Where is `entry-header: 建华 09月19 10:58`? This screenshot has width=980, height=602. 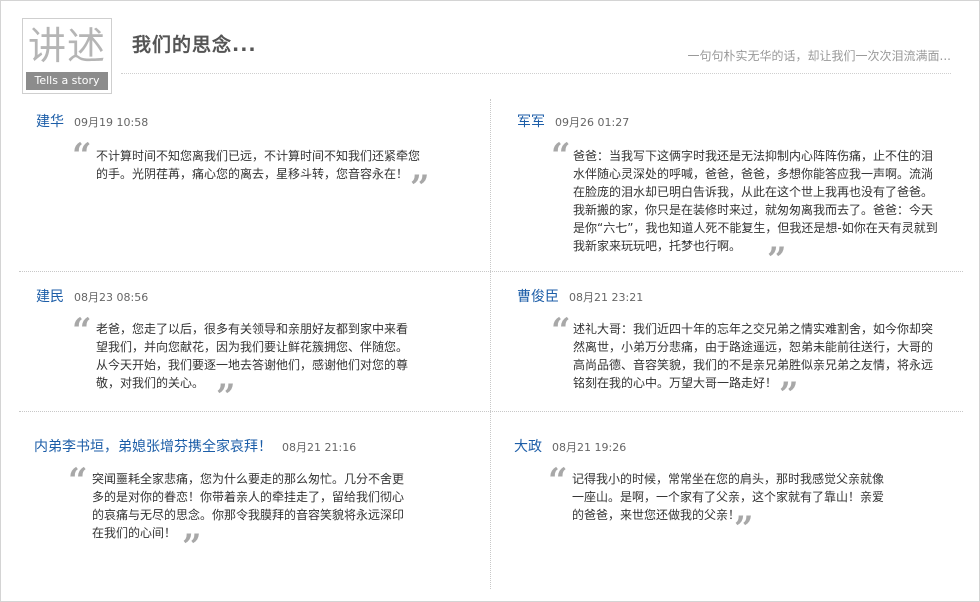 entry-header: 建华 09月19 10:58 is located at coordinates (92, 121).